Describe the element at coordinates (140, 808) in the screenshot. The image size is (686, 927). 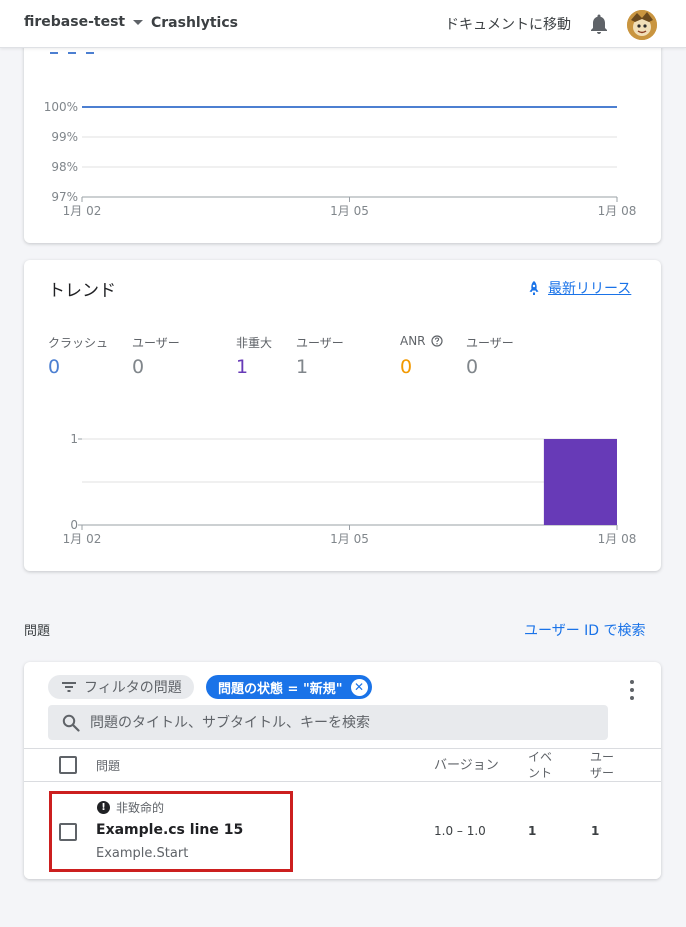
I see `severity-label: 非致命的` at that location.